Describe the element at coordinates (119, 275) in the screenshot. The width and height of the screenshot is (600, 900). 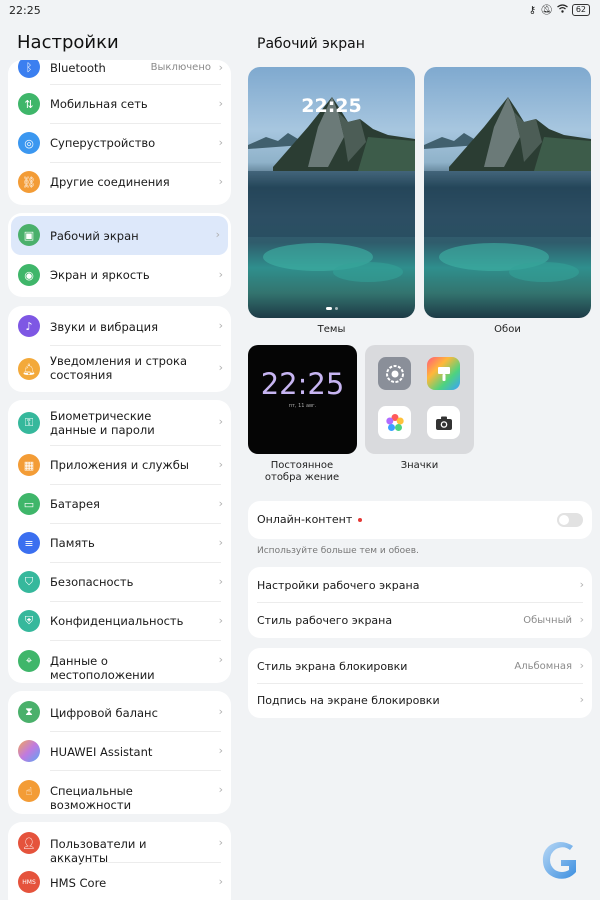
I see `sidebar-item-display-brightness: ◉ Экран и яркость ›` at that location.